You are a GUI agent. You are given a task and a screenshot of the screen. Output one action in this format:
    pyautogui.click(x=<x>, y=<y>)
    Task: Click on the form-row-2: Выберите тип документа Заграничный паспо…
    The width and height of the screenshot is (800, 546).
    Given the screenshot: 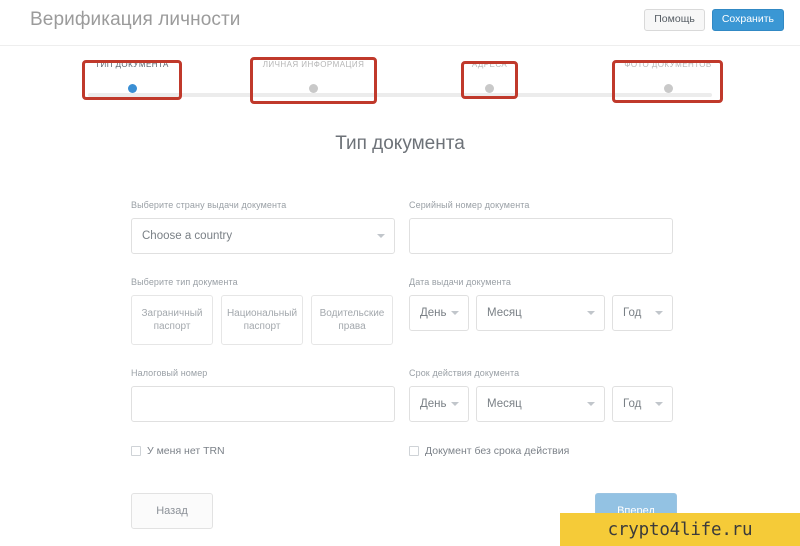 What is the action you would take?
    pyautogui.click(x=402, y=311)
    